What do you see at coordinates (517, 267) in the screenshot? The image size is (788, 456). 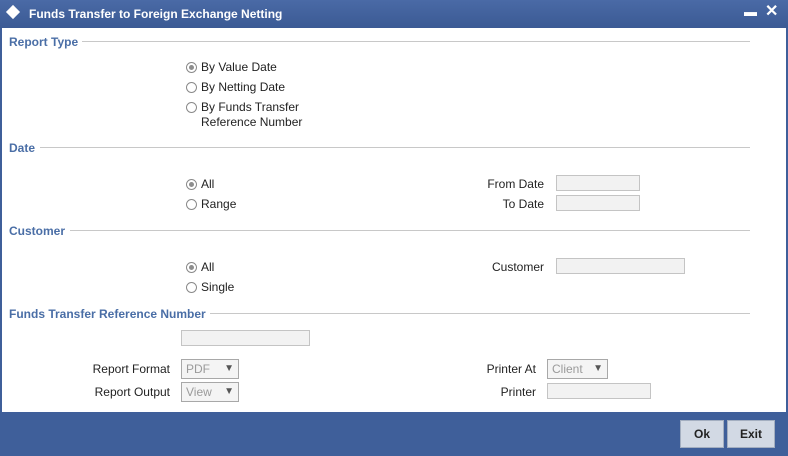 I see `customer-label: Customer` at bounding box center [517, 267].